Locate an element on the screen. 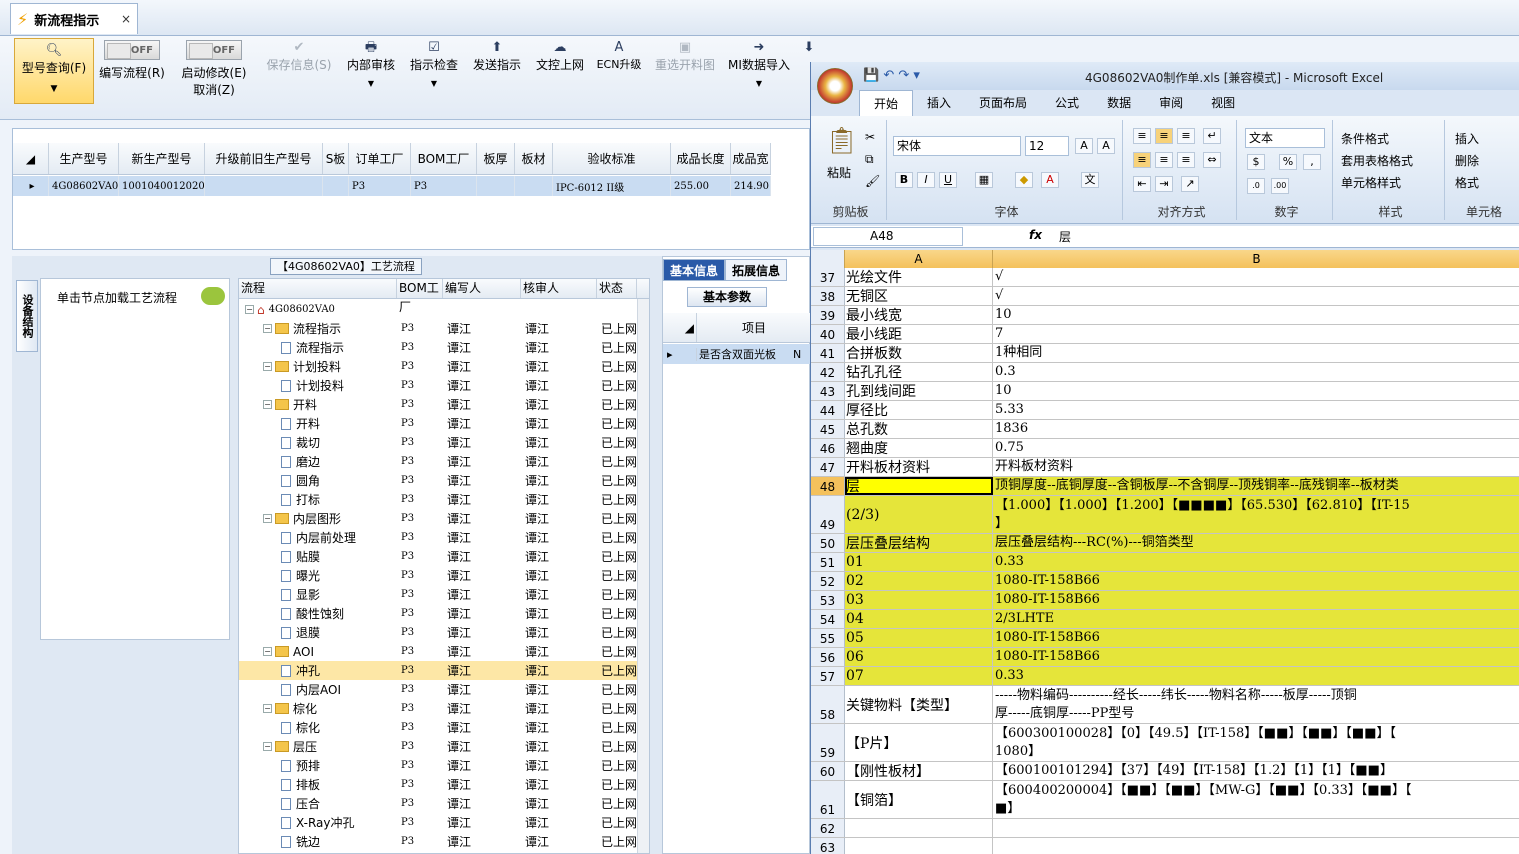  tree-node: − 计划投料 is located at coordinates (318, 366).